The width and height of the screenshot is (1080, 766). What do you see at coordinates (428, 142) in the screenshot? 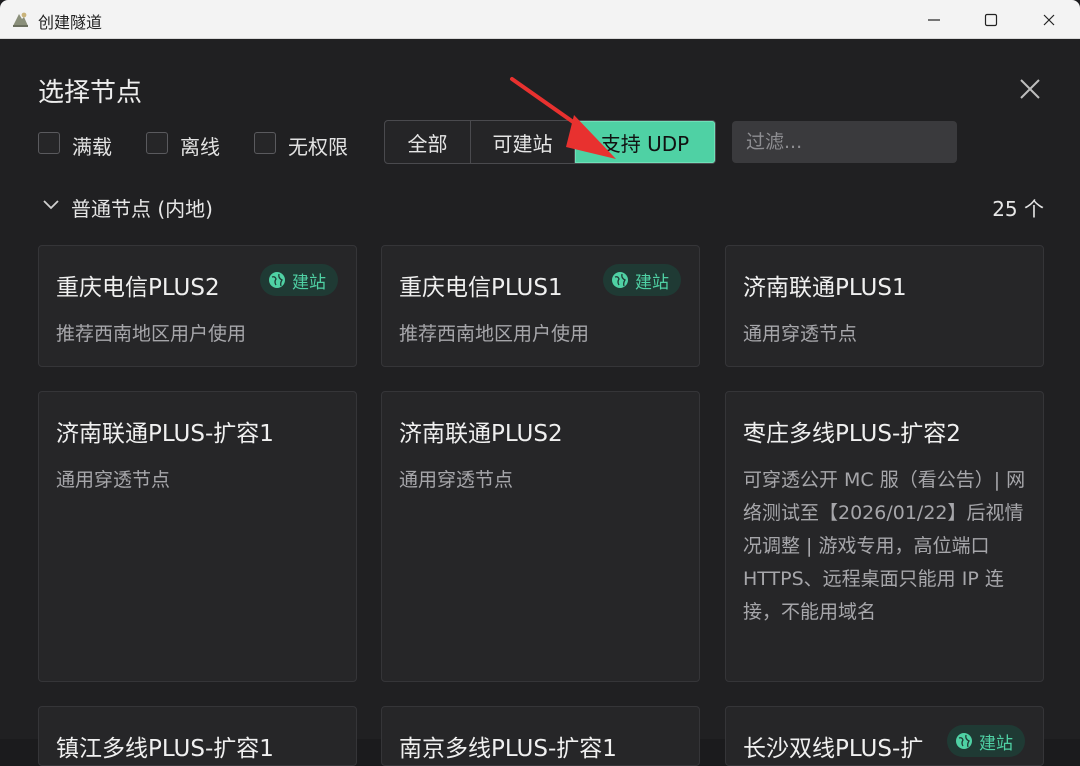
I see `segment-all: 全部` at bounding box center [428, 142].